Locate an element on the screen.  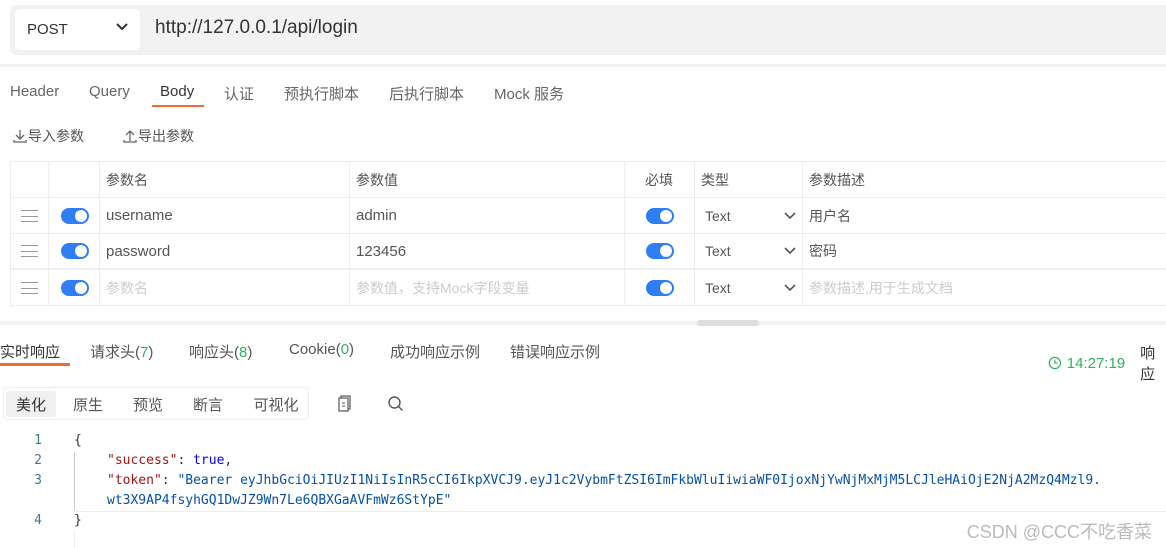
tab-post-script: 后执行脚本 is located at coordinates (426, 93).